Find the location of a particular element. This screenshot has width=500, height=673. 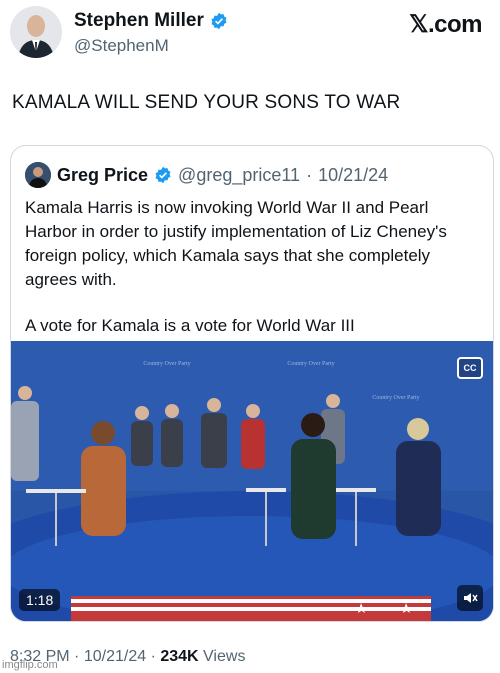

tweet-text: KAMALA WILL SEND YOUR SONS TO WAR is located at coordinates (206, 102).